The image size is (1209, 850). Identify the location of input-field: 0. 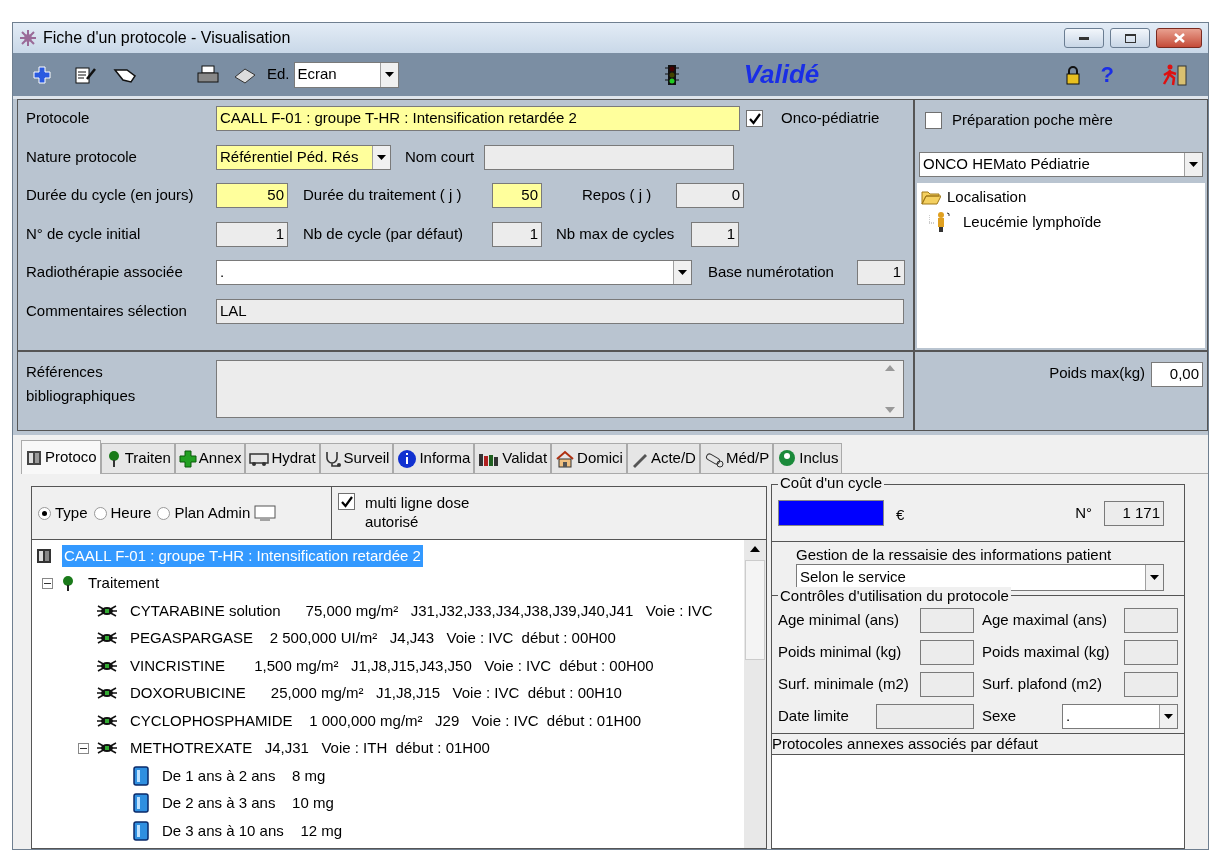
(710, 195).